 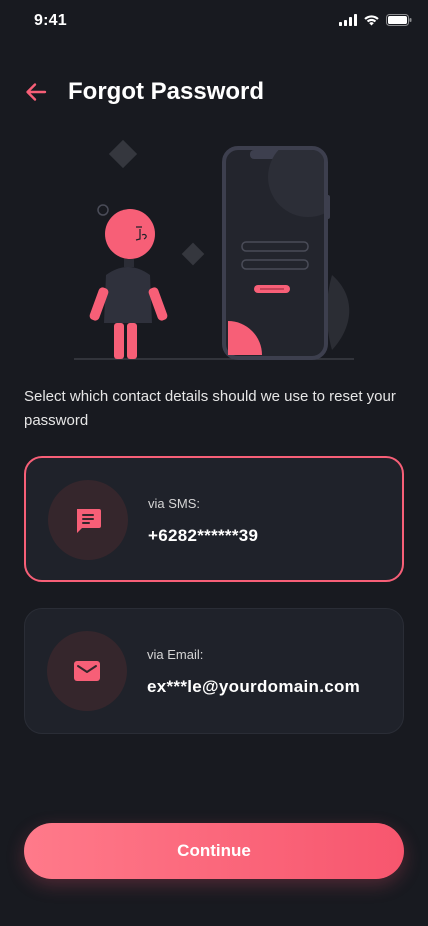 What do you see at coordinates (348, 20) in the screenshot?
I see `signal-icon` at bounding box center [348, 20].